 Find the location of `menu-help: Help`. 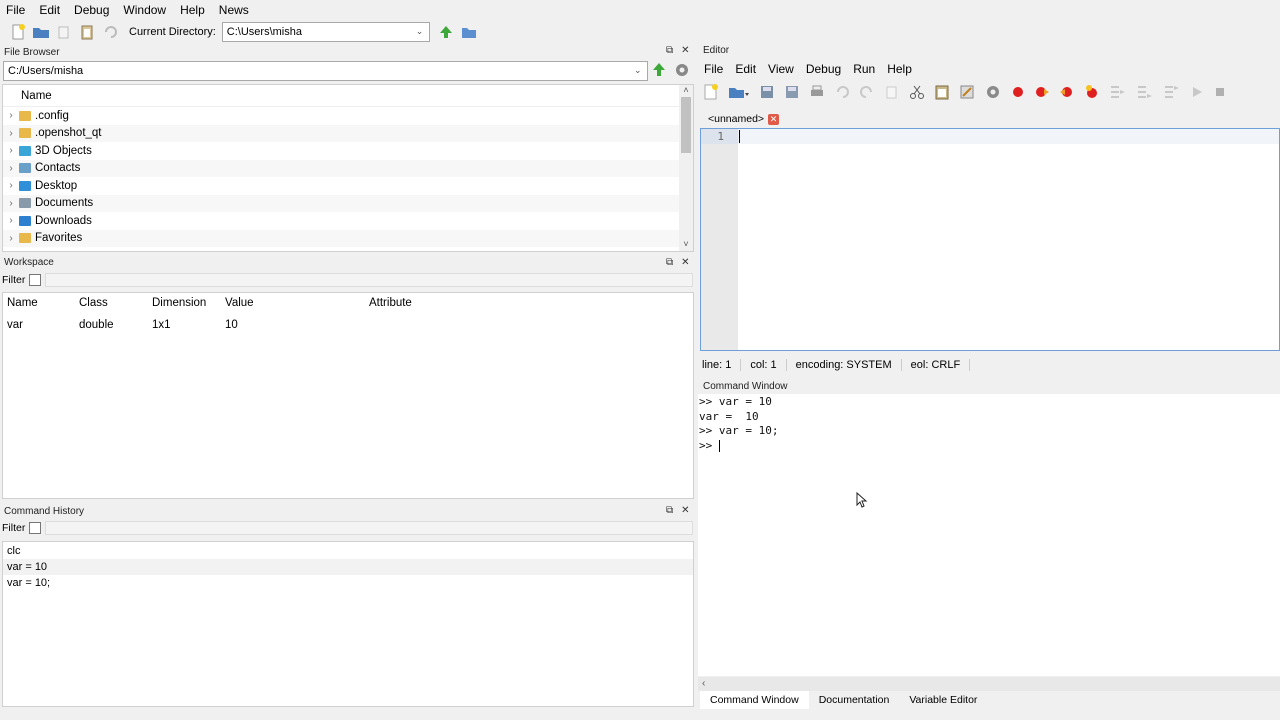

menu-help: Help is located at coordinates (192, 10).